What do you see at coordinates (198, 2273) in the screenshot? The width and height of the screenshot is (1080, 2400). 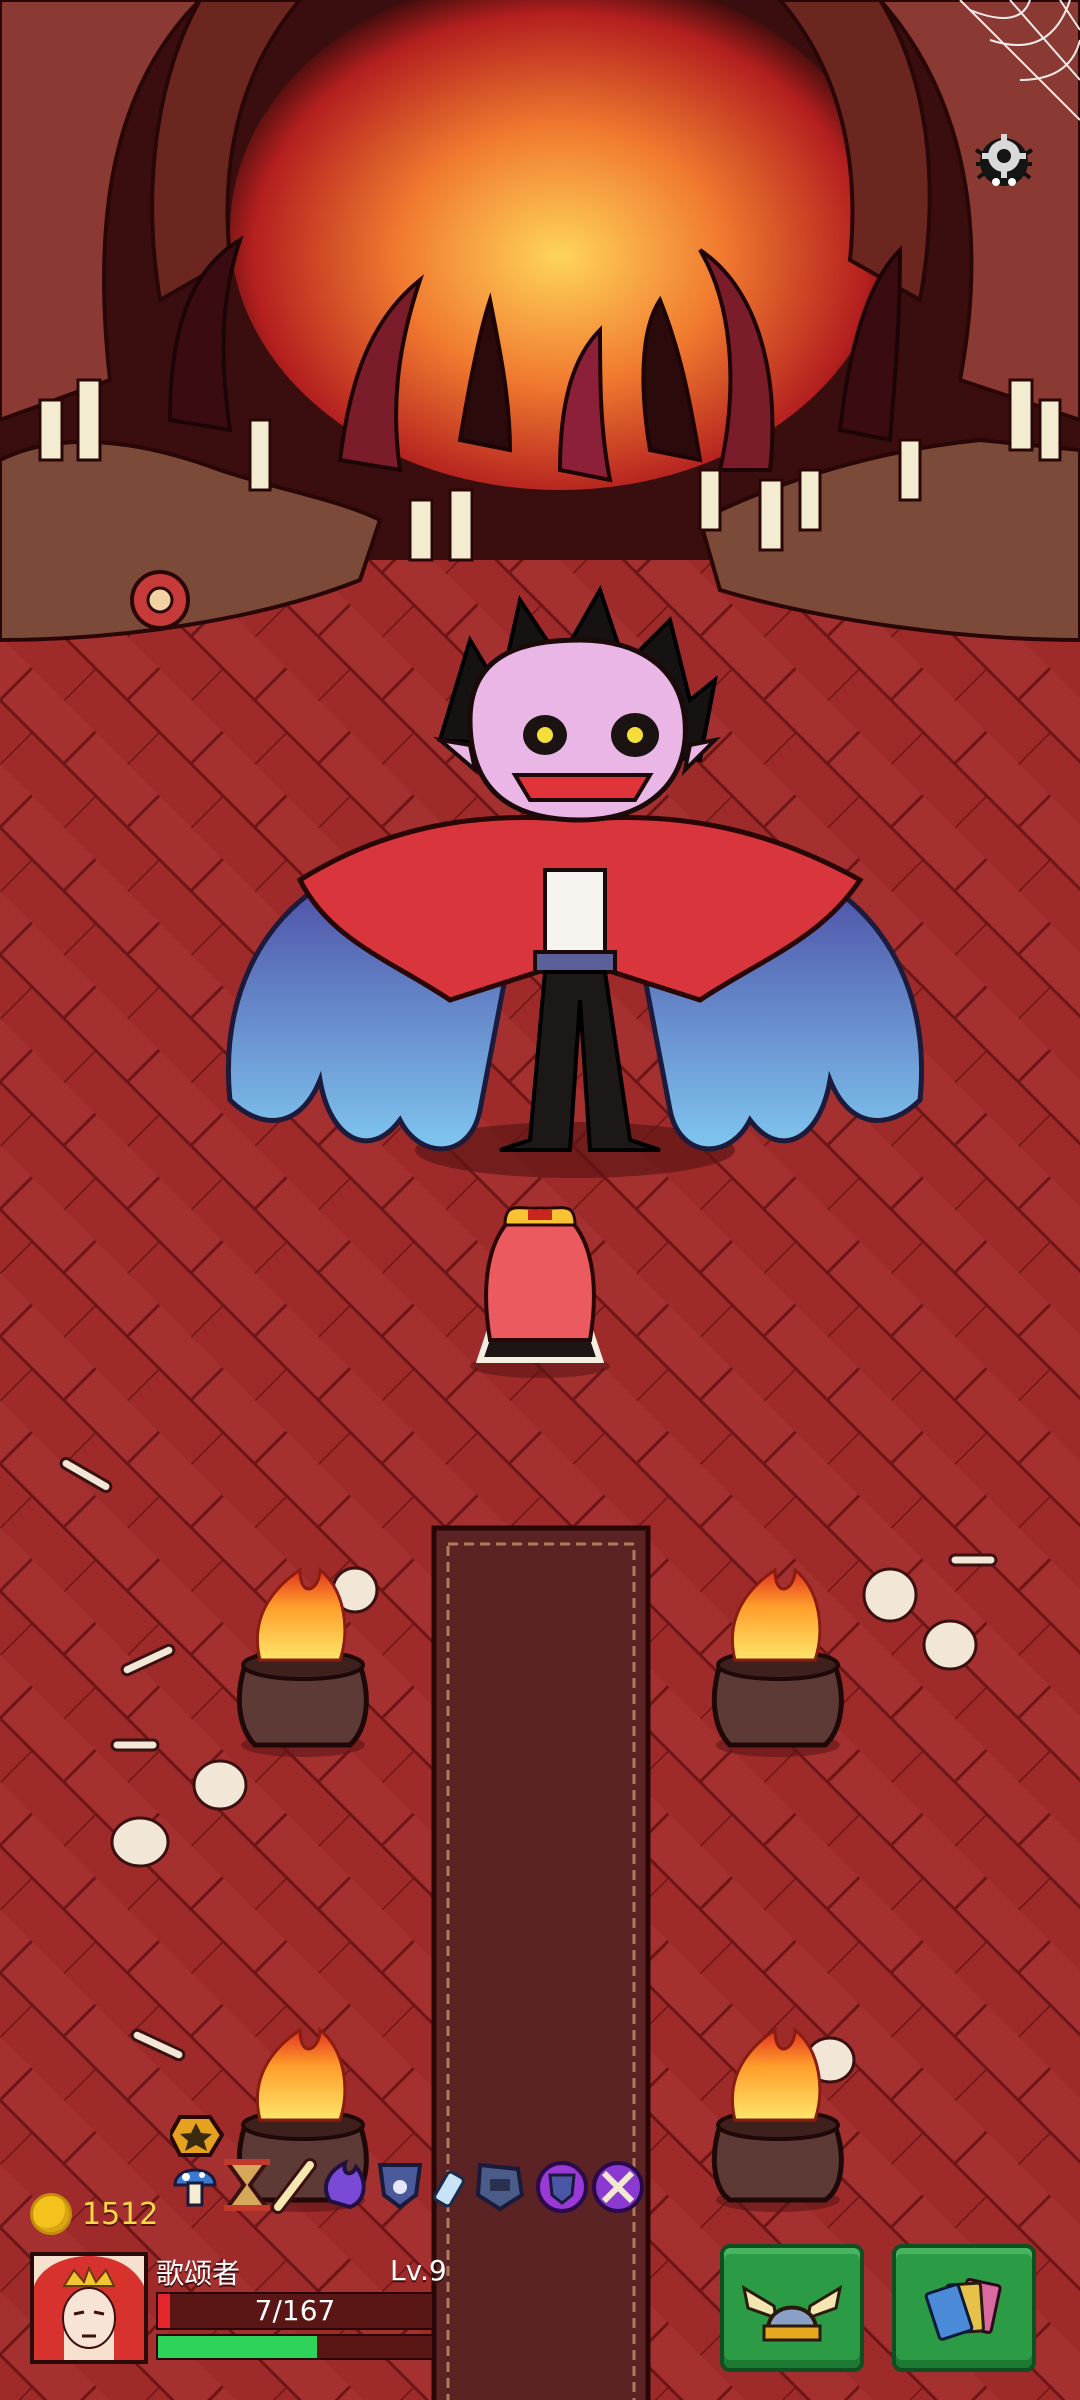 I see `hero-name: 歌颂者` at bounding box center [198, 2273].